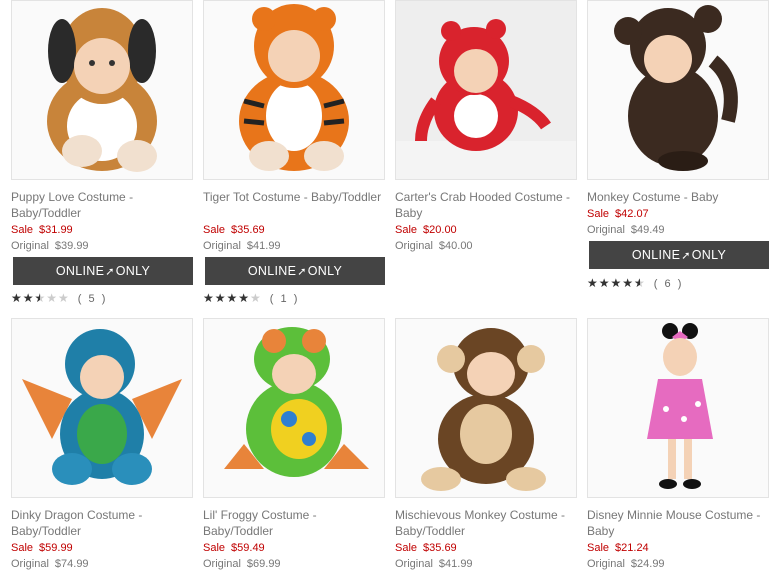 This screenshot has height=571, width=772. I want to click on original-price-line: Original $49.49, so click(626, 230).